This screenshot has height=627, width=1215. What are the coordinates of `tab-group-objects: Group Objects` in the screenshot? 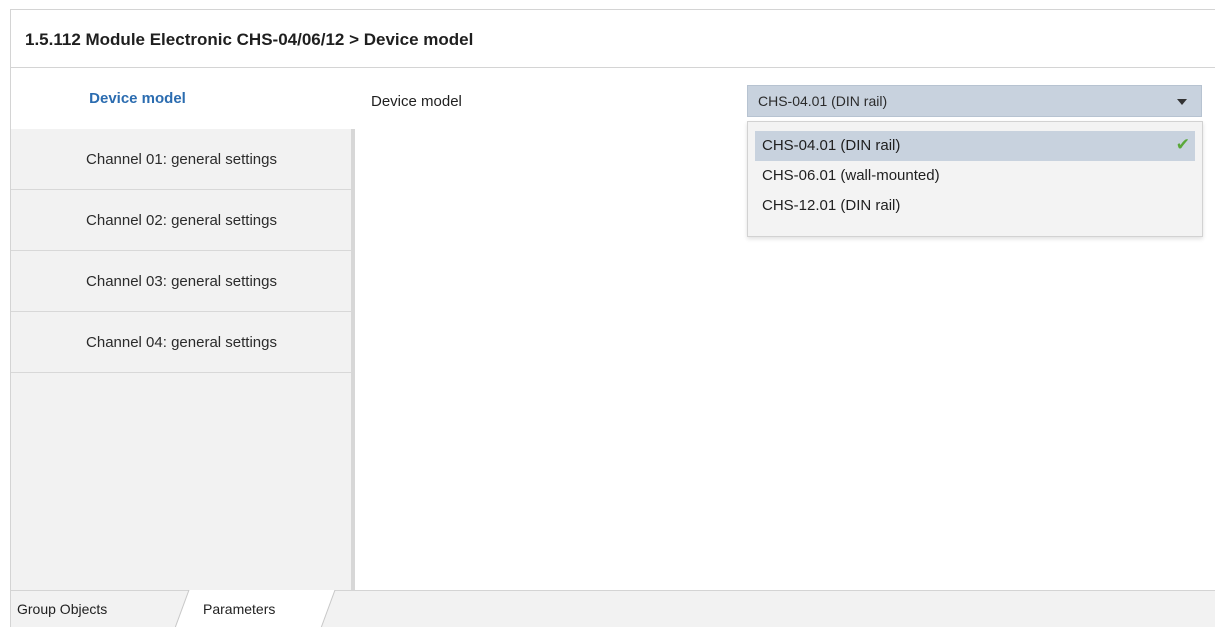 It's located at (96, 609).